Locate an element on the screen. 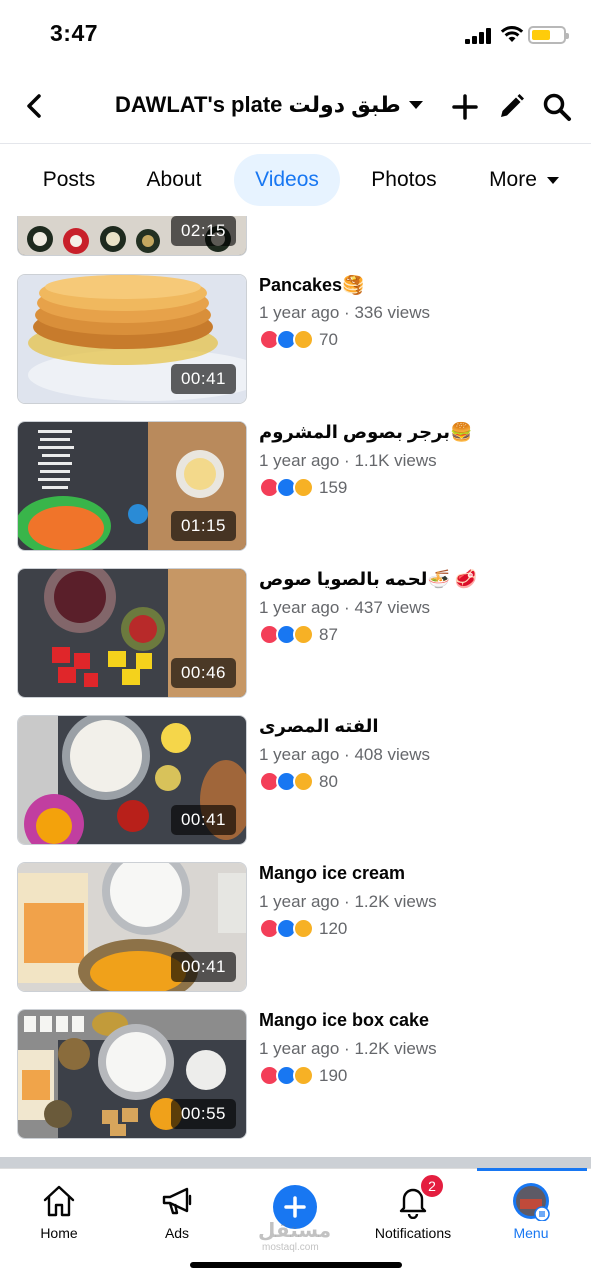 Image resolution: width=591 pixels, height=1280 pixels. tab-more: More is located at coordinates (524, 180).